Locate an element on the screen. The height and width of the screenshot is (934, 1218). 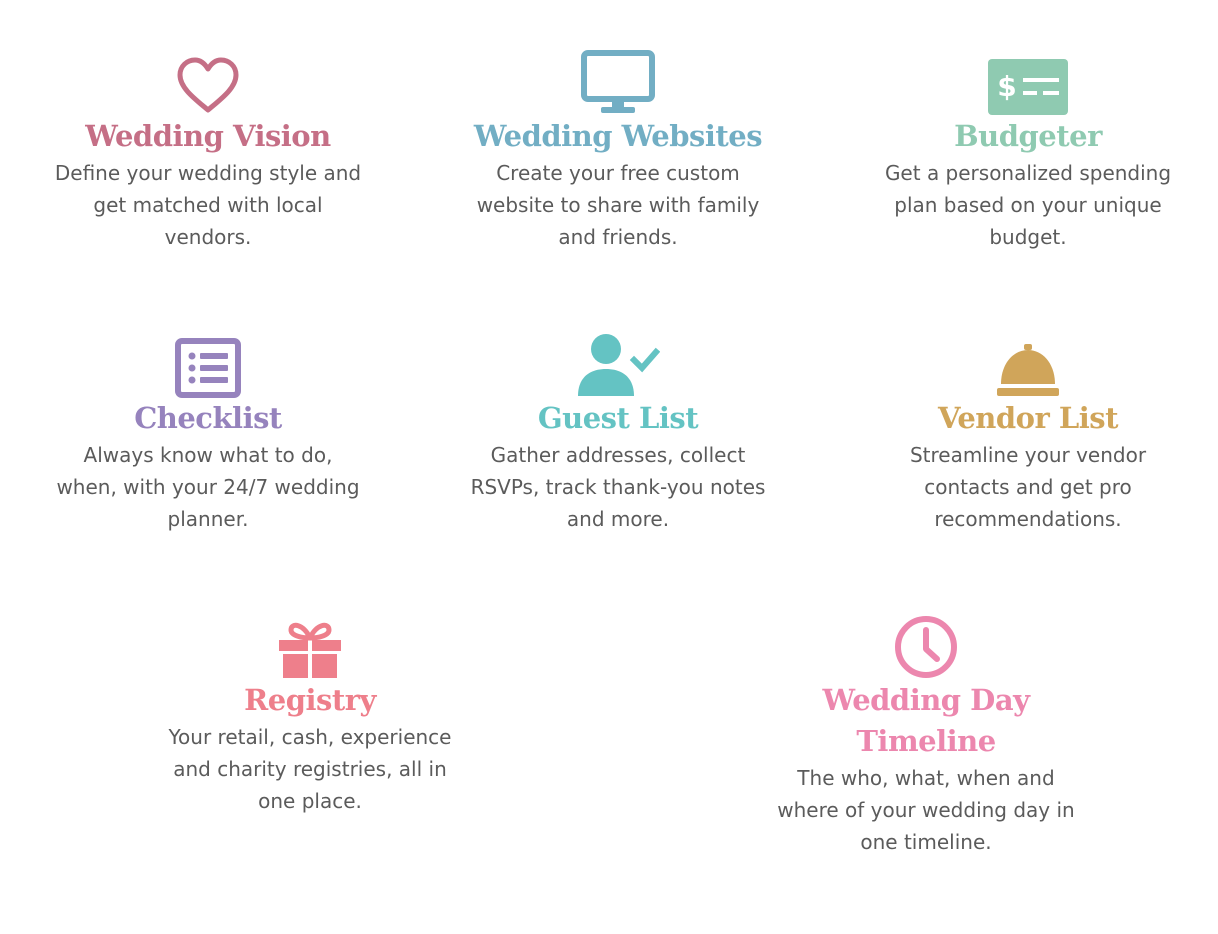
dollar-bill-icon: $ is located at coordinates (1028, 87).